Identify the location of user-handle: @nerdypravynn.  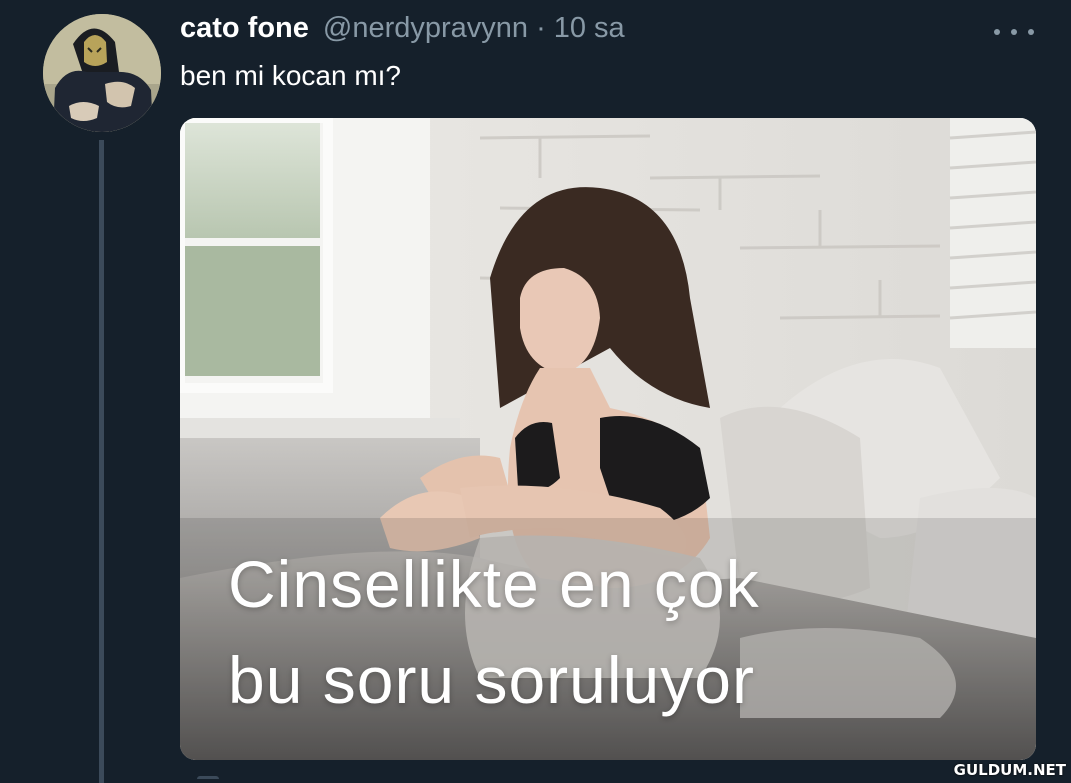
(425, 28).